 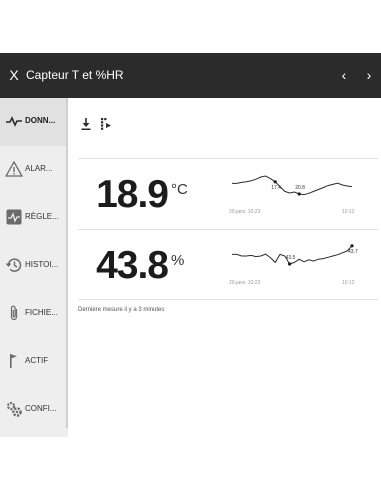 What do you see at coordinates (86, 124) in the screenshot?
I see `download-icon` at bounding box center [86, 124].